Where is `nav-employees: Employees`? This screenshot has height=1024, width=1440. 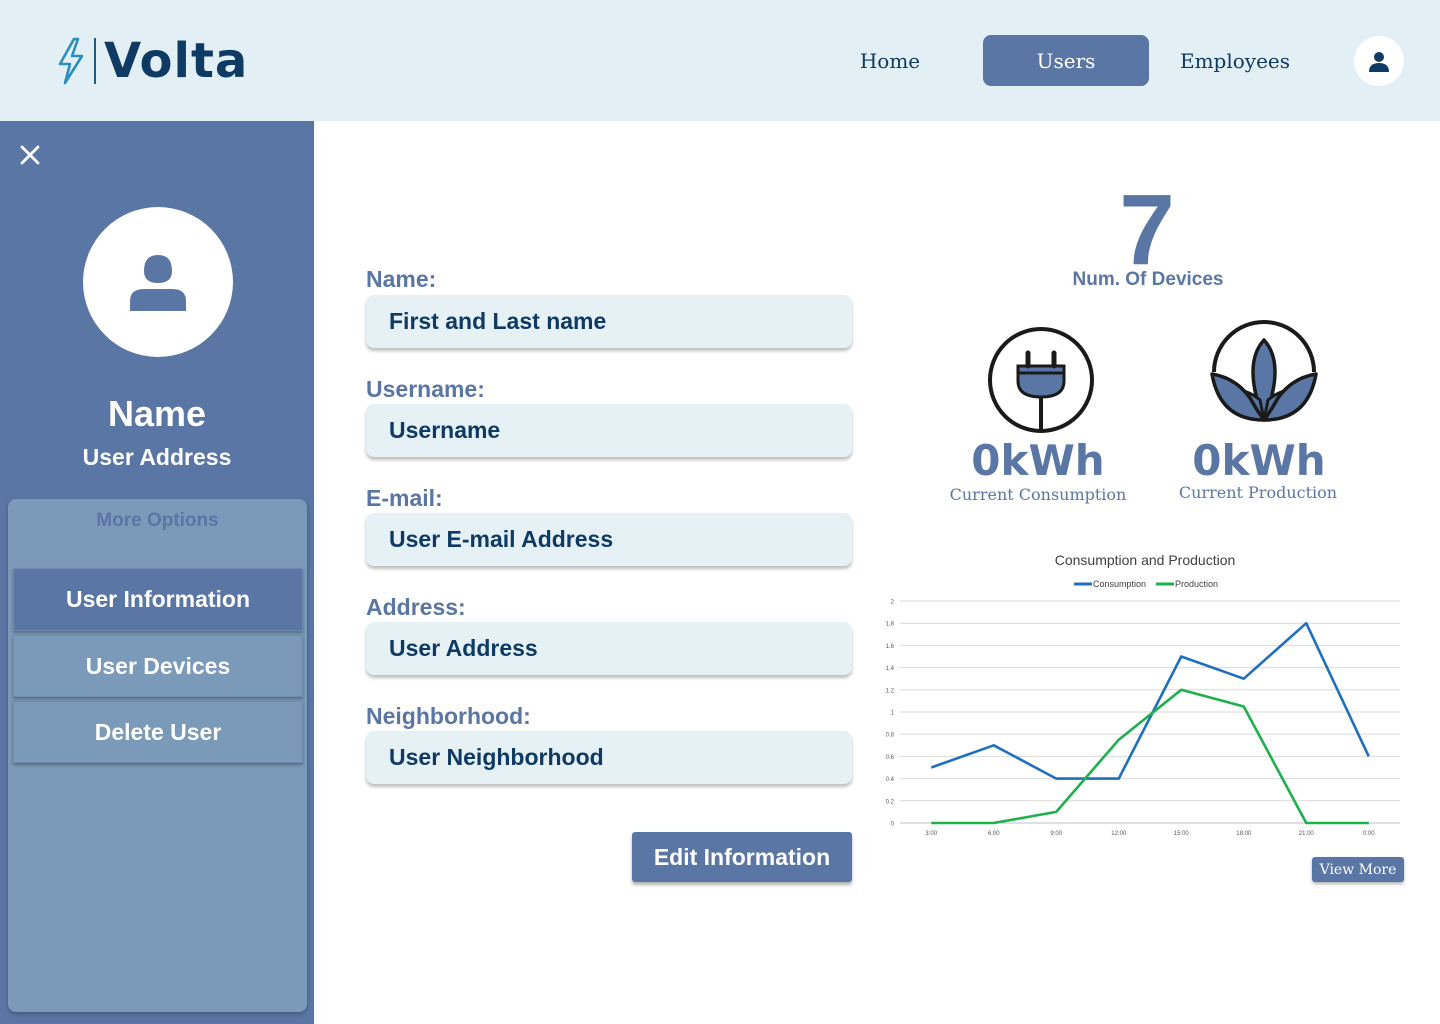
nav-employees: Employees is located at coordinates (1235, 60).